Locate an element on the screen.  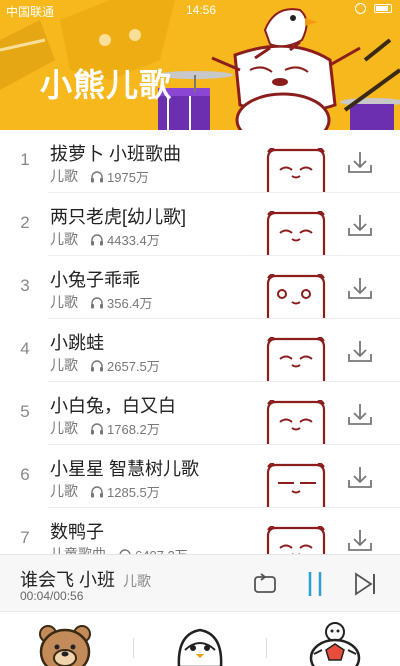
song-row-4: 4 小跳蛙 儿歌 2657.5万 is located at coordinates (200, 350).